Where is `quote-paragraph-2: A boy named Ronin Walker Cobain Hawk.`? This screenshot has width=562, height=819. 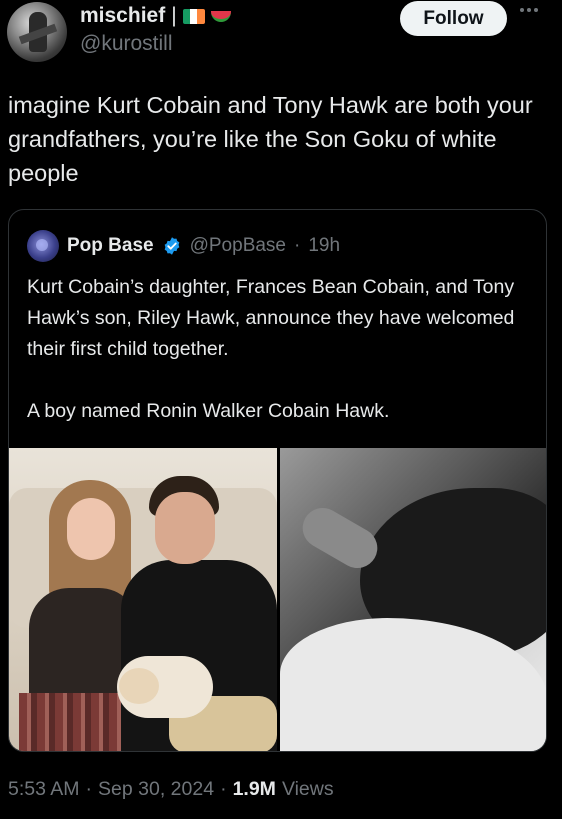
quote-paragraph-2: A boy named Ronin Walker Cobain Hawk. is located at coordinates (208, 411).